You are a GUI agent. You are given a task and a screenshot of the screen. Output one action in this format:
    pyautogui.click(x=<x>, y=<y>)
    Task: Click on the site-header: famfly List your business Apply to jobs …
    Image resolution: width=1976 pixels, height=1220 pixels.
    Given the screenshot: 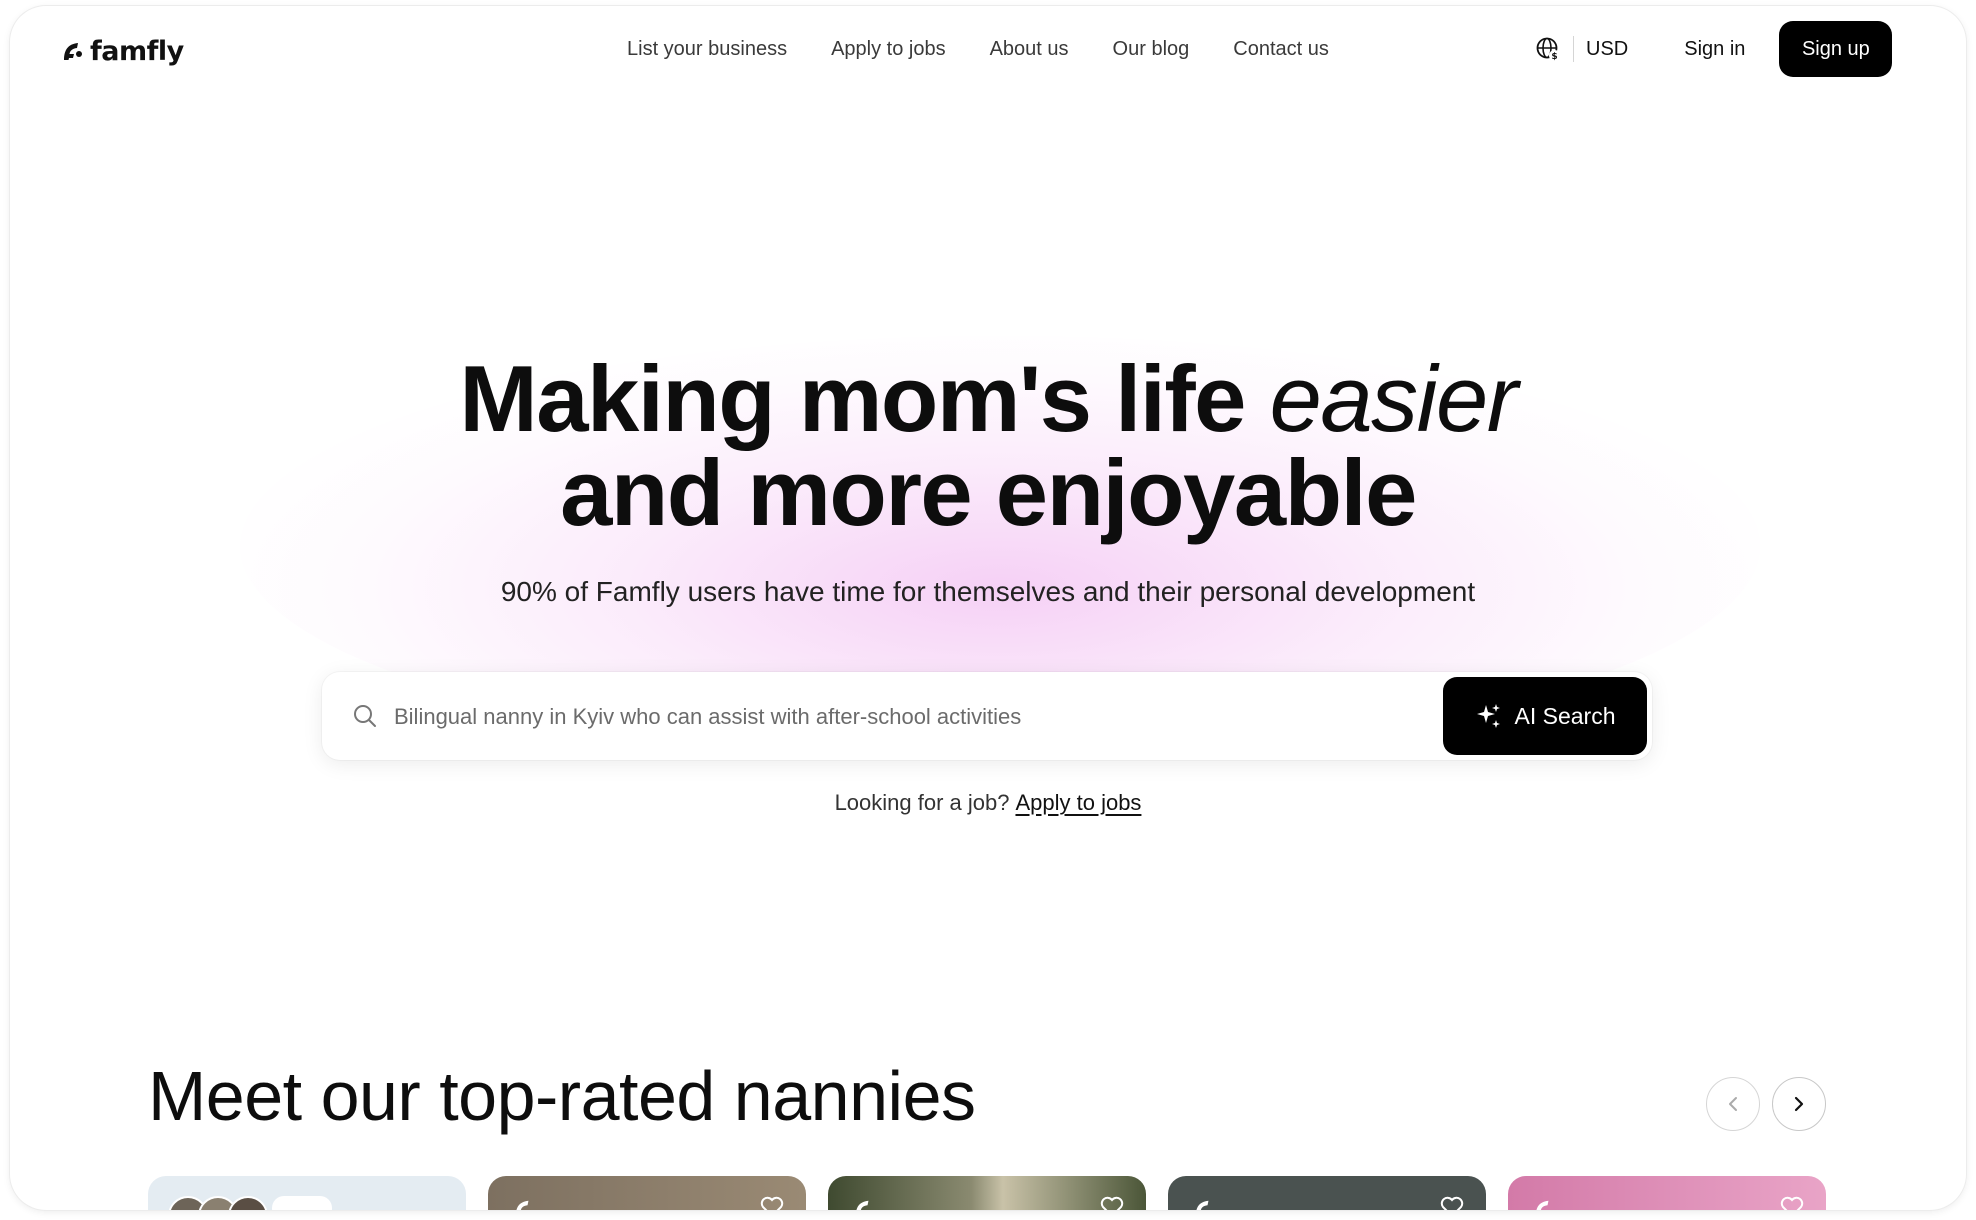 What is the action you would take?
    pyautogui.click(x=988, y=52)
    